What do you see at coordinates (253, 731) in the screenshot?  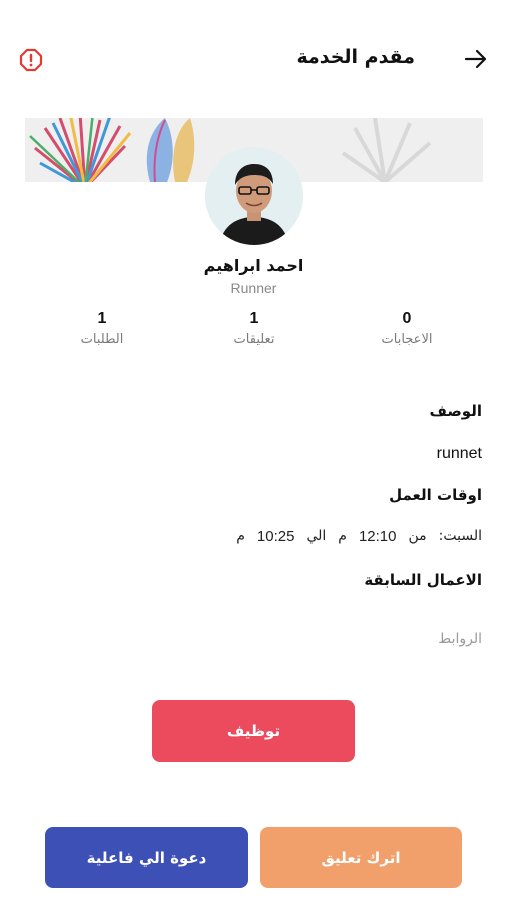 I see `hire-button: توظيف` at bounding box center [253, 731].